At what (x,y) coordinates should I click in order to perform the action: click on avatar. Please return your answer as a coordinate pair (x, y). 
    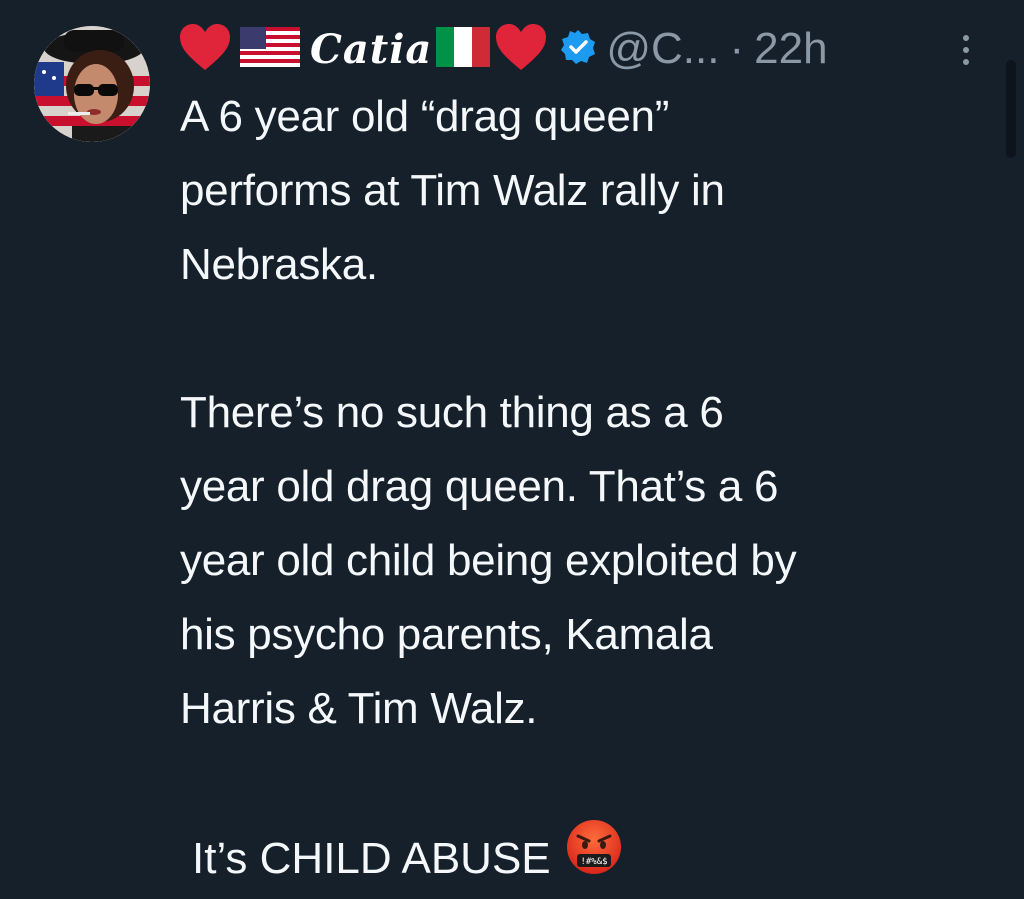
    Looking at the image, I should click on (92, 84).